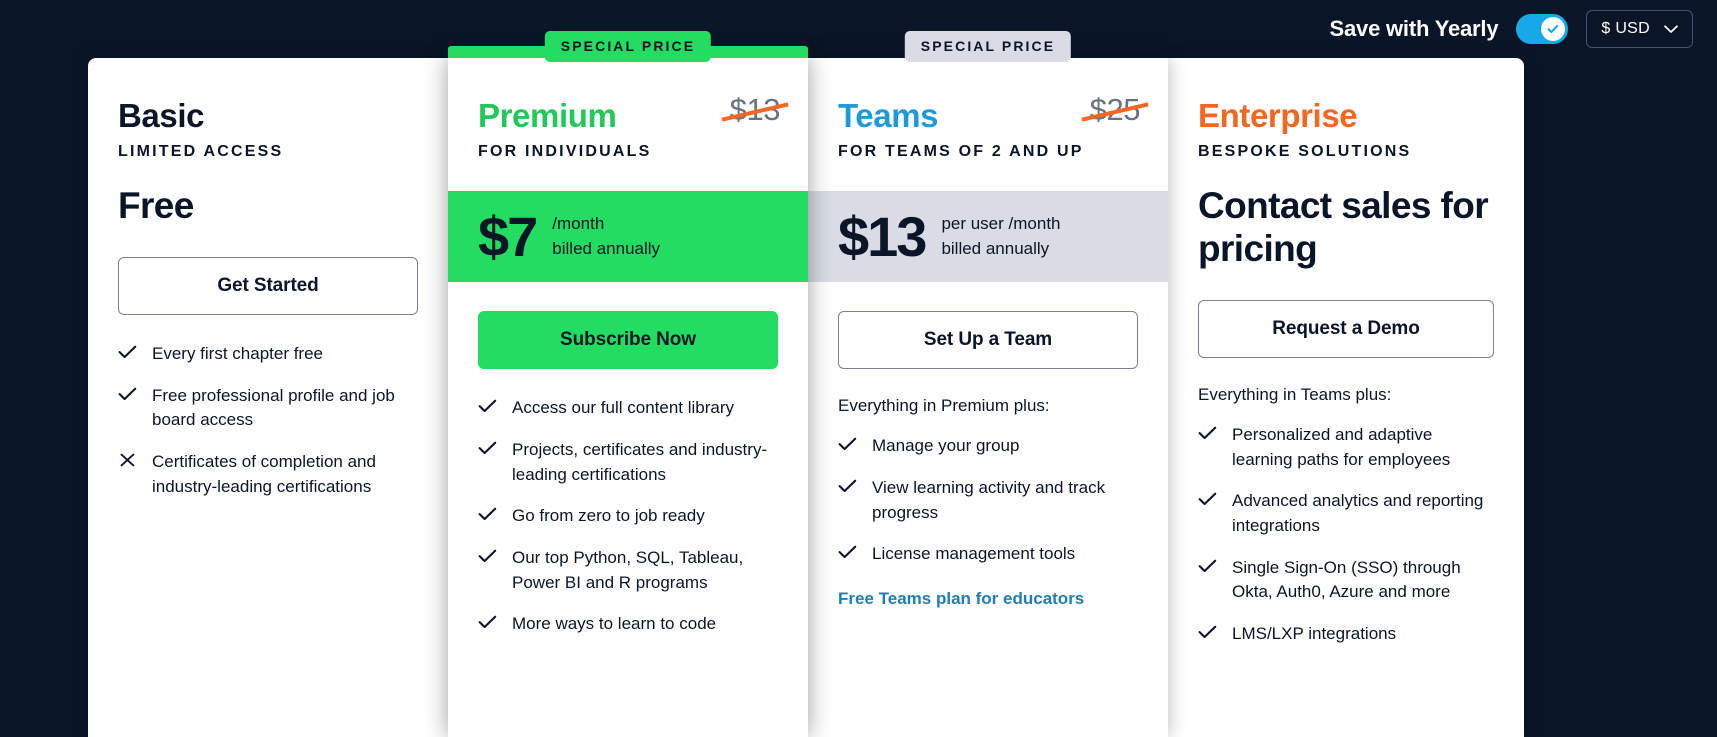  What do you see at coordinates (961, 152) in the screenshot?
I see `plan-subtitle-teams: FOR TEAMS OF 2 AND UP` at bounding box center [961, 152].